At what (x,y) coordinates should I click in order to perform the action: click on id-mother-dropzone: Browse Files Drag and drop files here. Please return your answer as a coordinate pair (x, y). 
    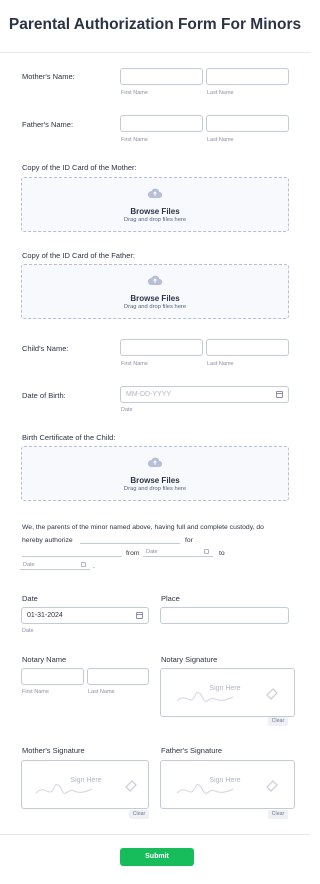
    Looking at the image, I should click on (155, 204).